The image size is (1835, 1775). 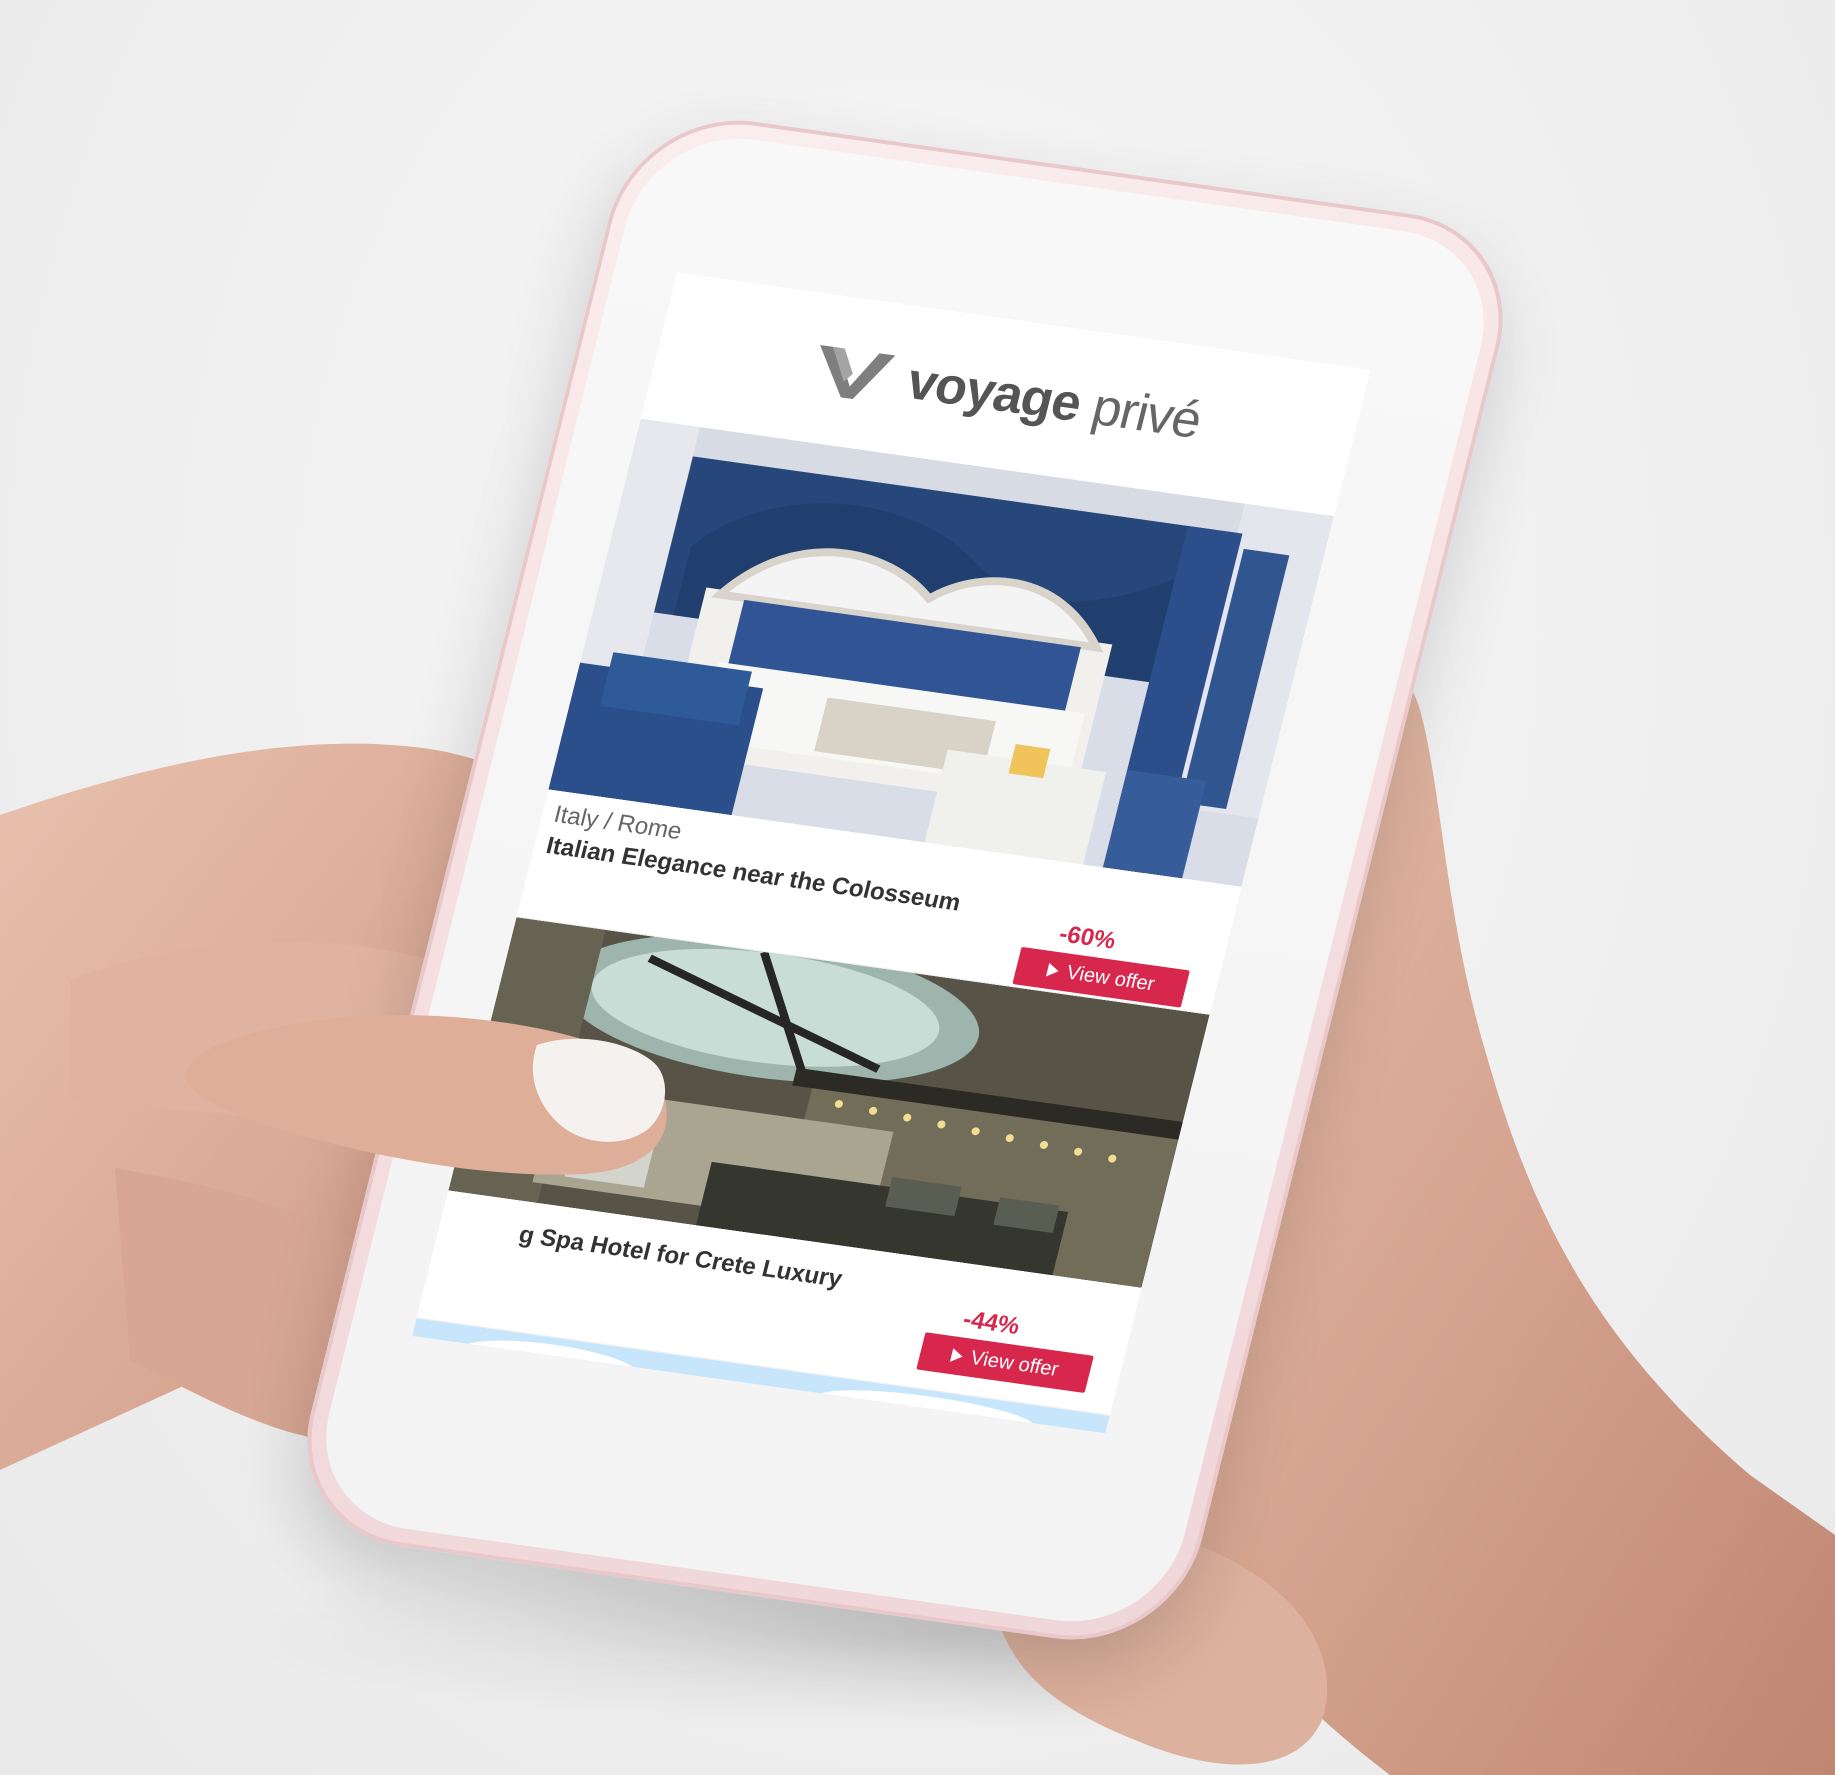 I want to click on v-logo-icon, so click(x=857, y=372).